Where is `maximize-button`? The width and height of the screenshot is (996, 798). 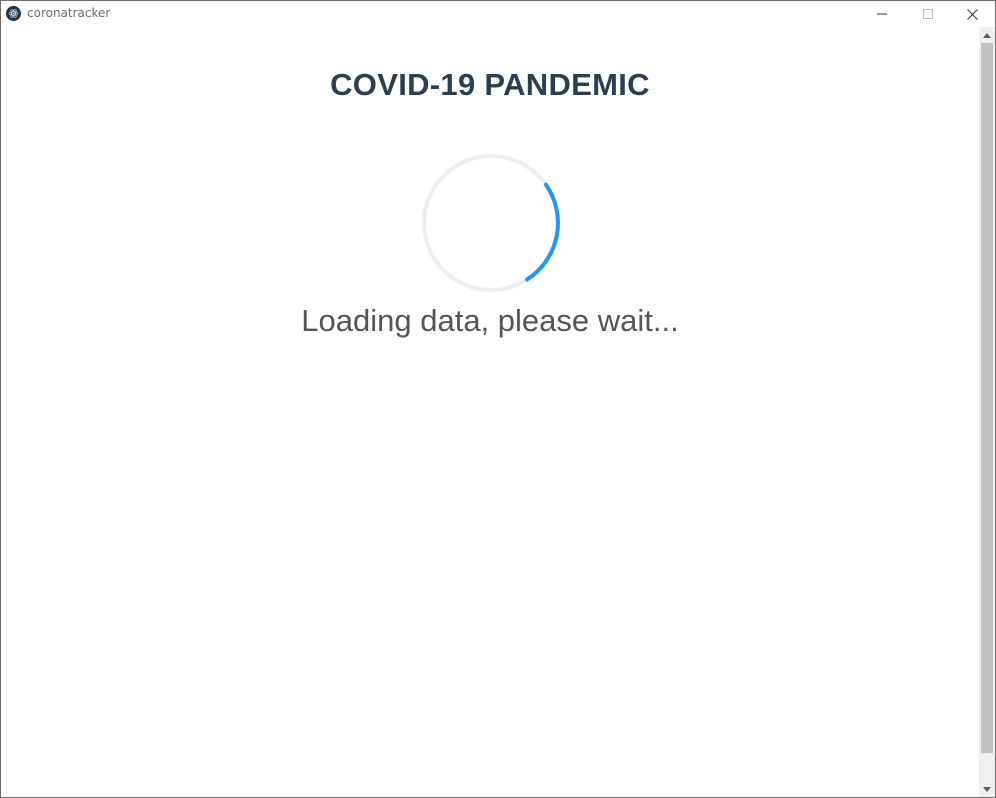 maximize-button is located at coordinates (928, 14).